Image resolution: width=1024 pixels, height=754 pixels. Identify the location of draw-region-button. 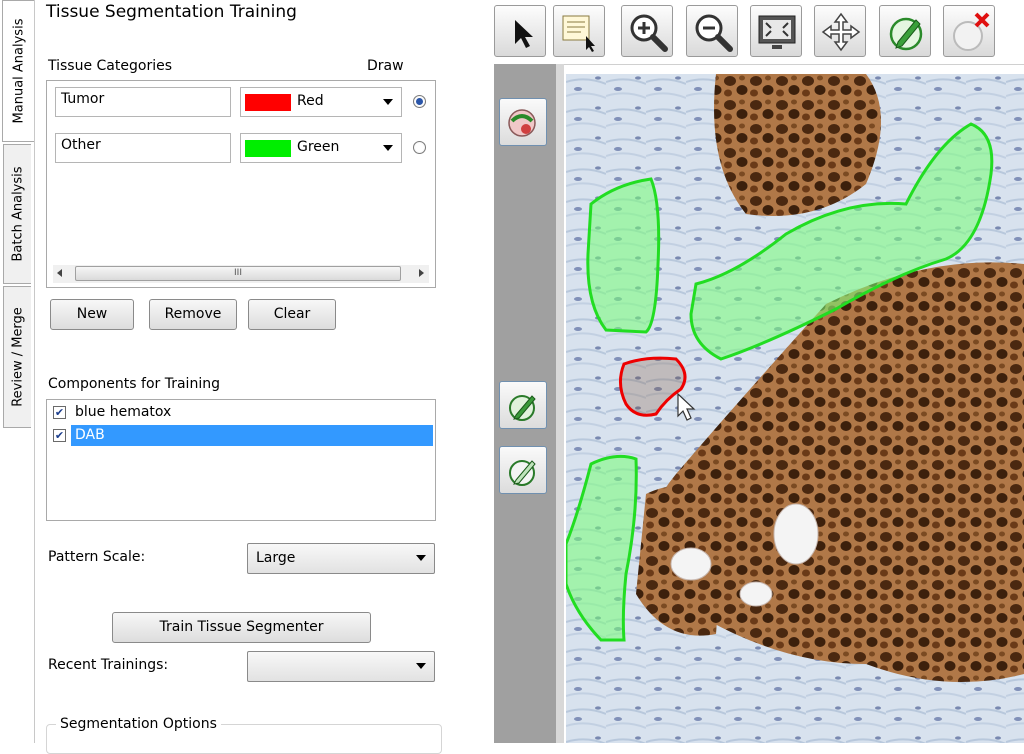
(905, 31).